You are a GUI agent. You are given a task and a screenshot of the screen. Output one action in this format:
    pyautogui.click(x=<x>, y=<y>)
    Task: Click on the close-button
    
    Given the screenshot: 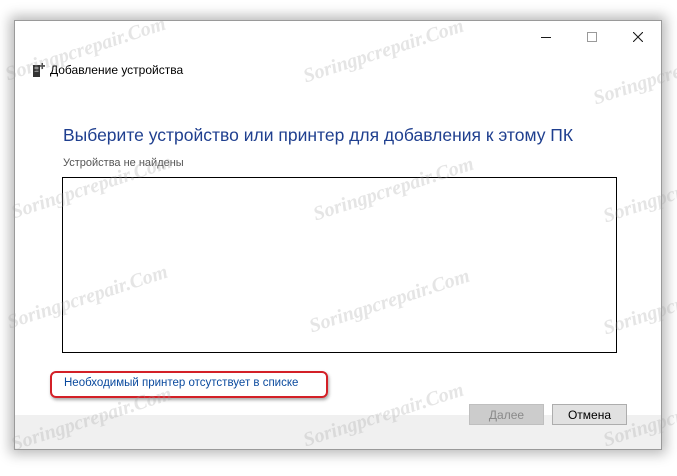 What is the action you would take?
    pyautogui.click(x=638, y=37)
    